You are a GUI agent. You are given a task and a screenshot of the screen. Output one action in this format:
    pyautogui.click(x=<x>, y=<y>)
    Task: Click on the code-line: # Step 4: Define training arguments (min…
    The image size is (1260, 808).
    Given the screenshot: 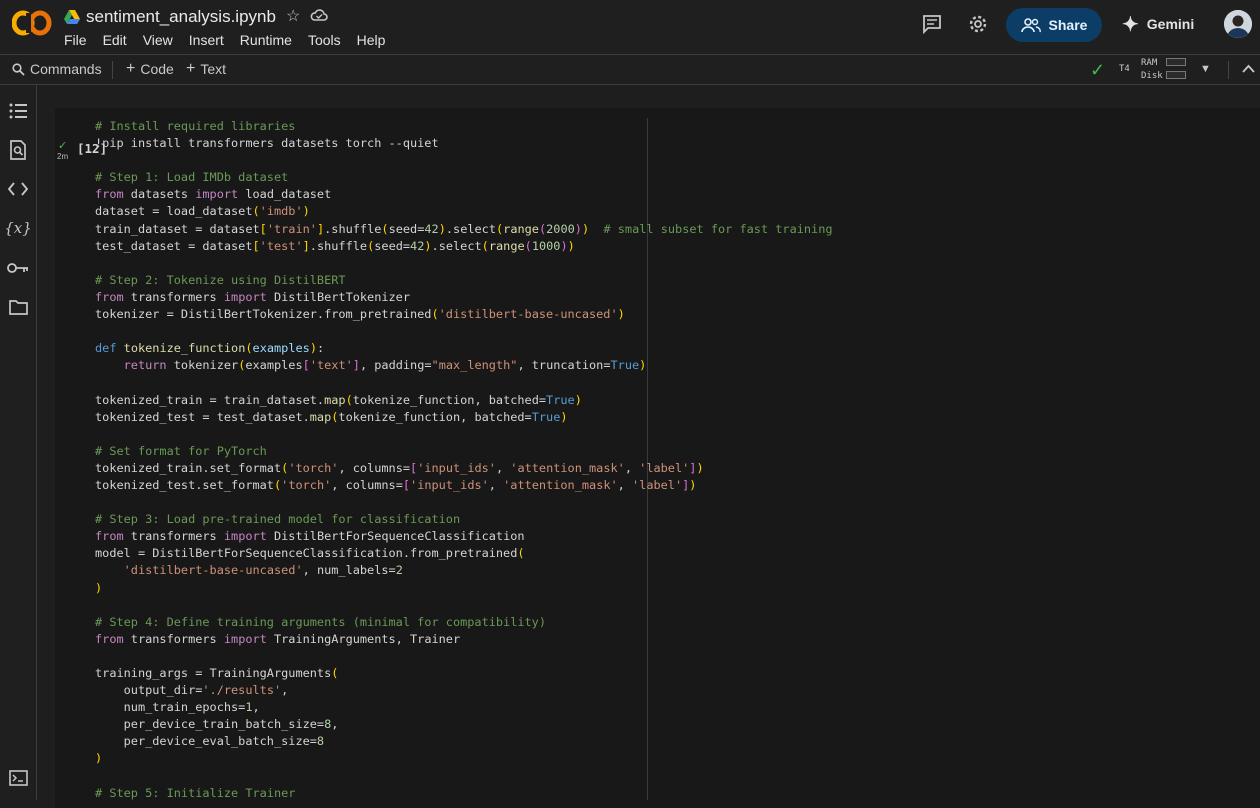 What is the action you would take?
    pyautogui.click(x=464, y=622)
    